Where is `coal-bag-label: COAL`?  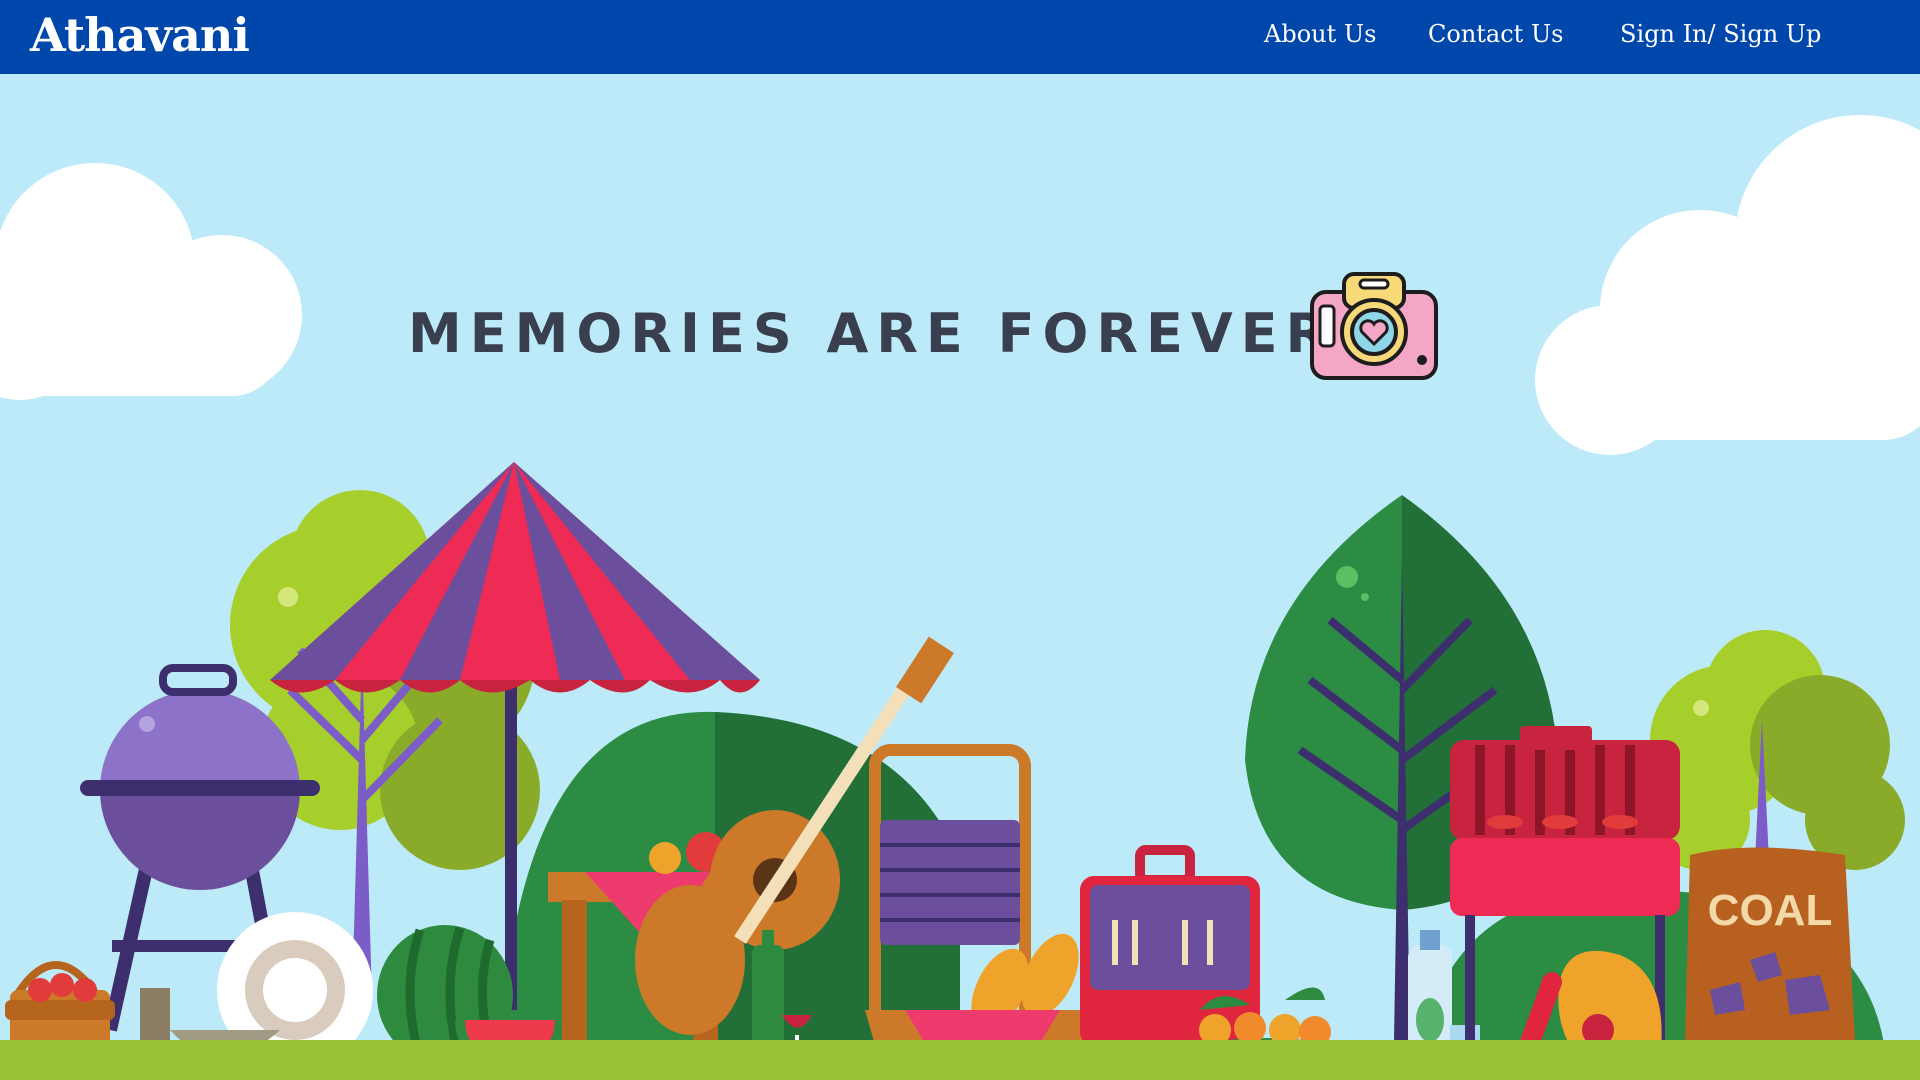
coal-bag-label: COAL is located at coordinates (1770, 910).